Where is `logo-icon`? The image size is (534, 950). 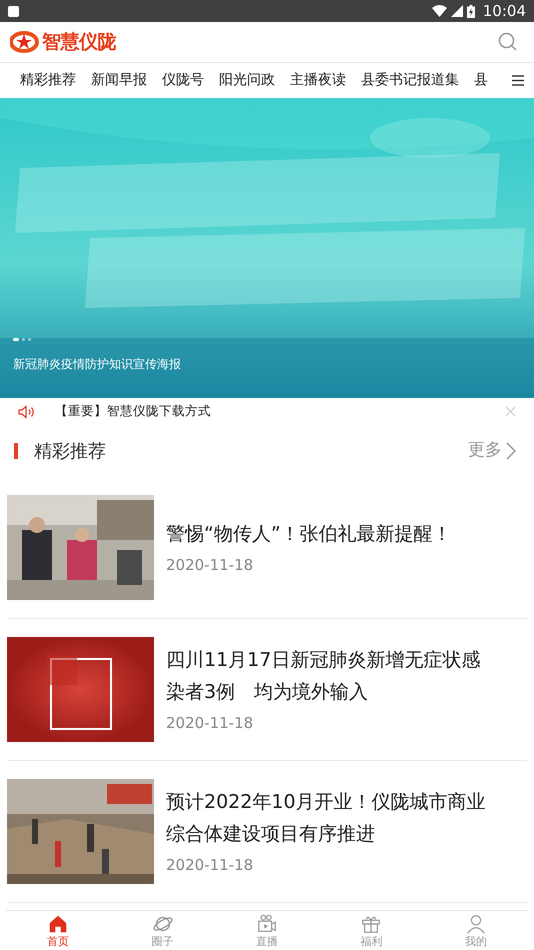
logo-icon is located at coordinates (25, 42).